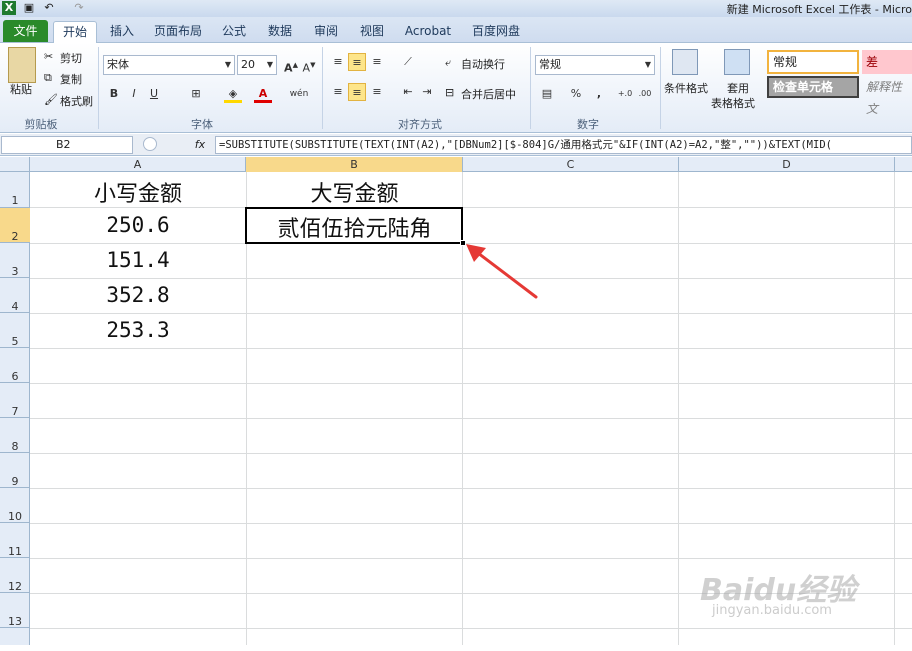 Image resolution: width=912 pixels, height=651 pixels. Describe the element at coordinates (338, 92) in the screenshot. I see `align-left-icon: ≡` at that location.